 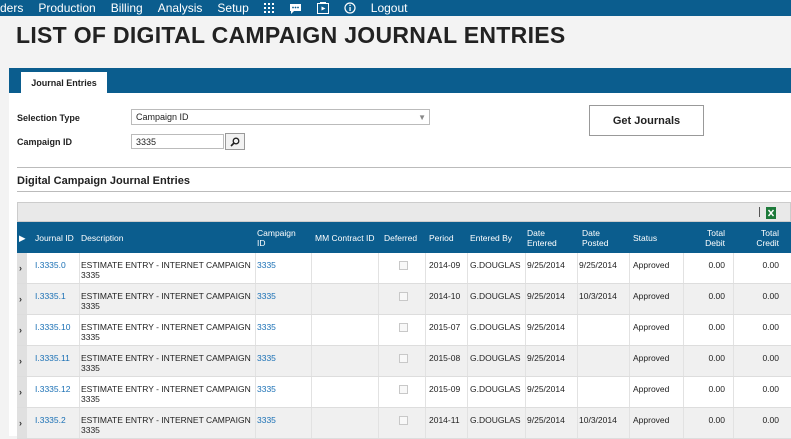 I want to click on col-date-posted: Date Posted, so click(x=602, y=237).